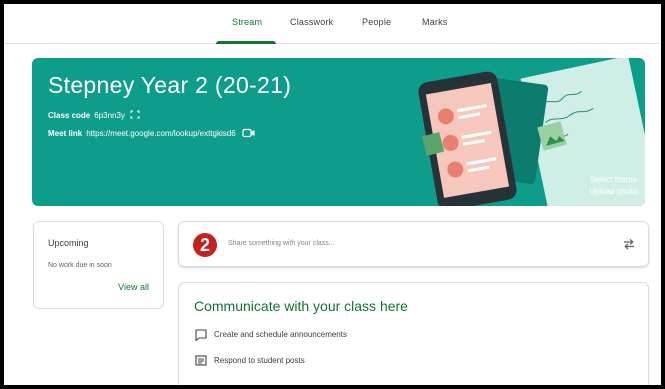 Image resolution: width=665 pixels, height=389 pixels. What do you see at coordinates (247, 22) in the screenshot?
I see `tab-stream: Stream` at bounding box center [247, 22].